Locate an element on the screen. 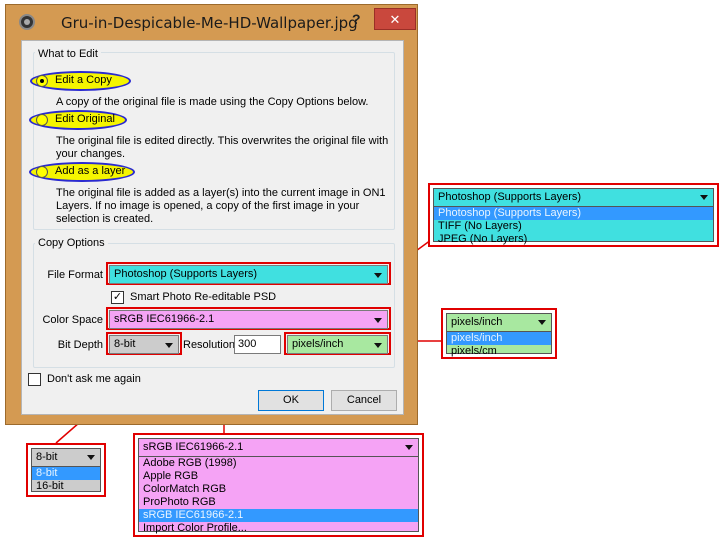 This screenshot has width=728, height=549. file-format-select: Photoshop (Supports Layers) is located at coordinates (248, 274).